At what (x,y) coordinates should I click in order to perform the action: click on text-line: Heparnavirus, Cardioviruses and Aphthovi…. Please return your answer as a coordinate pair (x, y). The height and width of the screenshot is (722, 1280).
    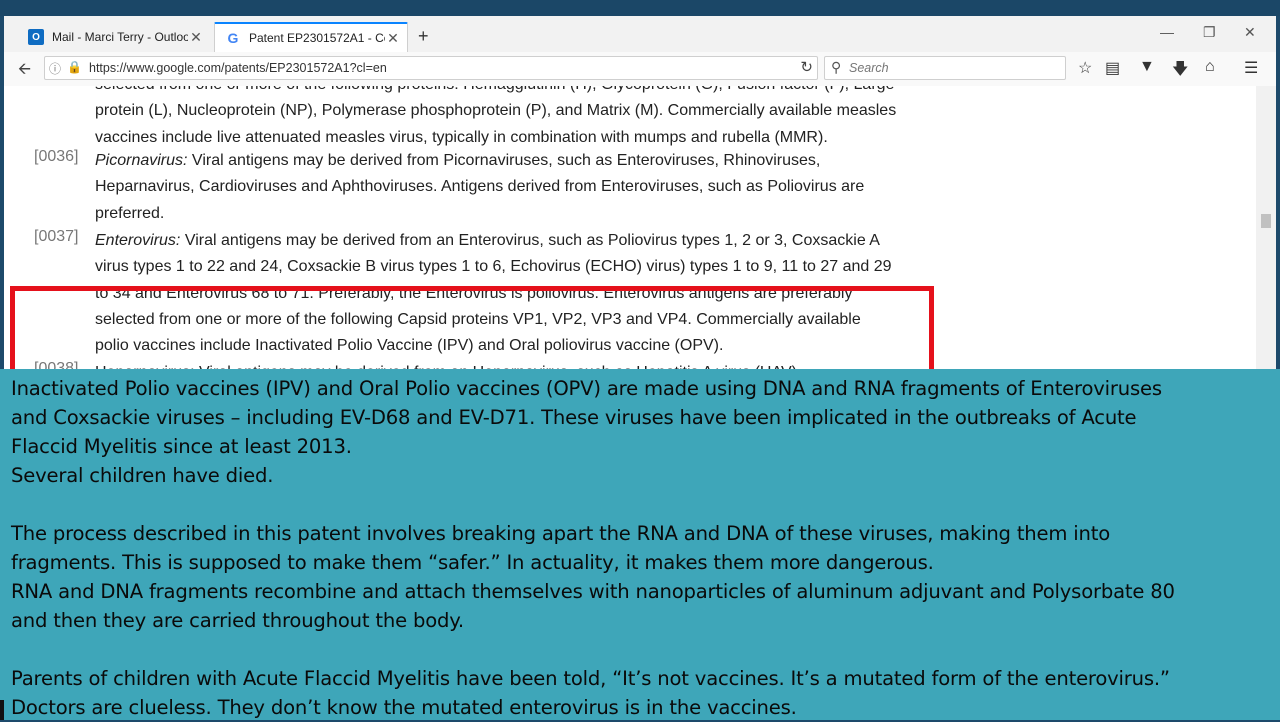
    Looking at the image, I should click on (480, 187).